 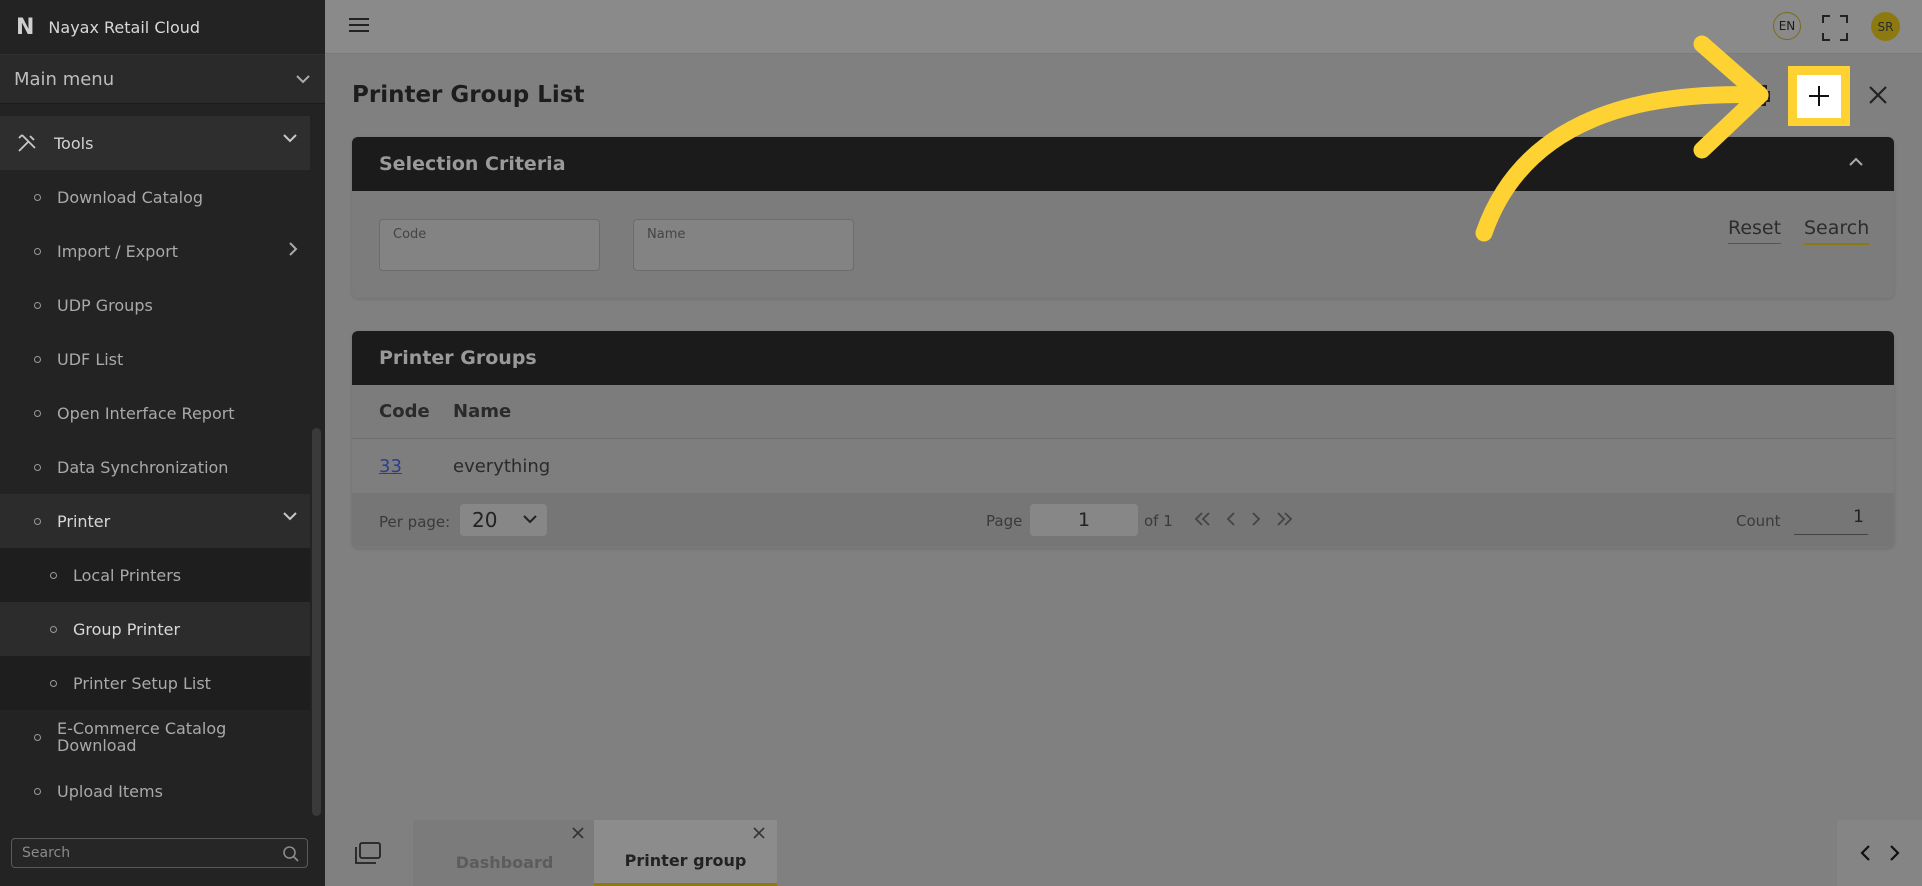 I want to click on last-page-icon, so click(x=1284, y=519).